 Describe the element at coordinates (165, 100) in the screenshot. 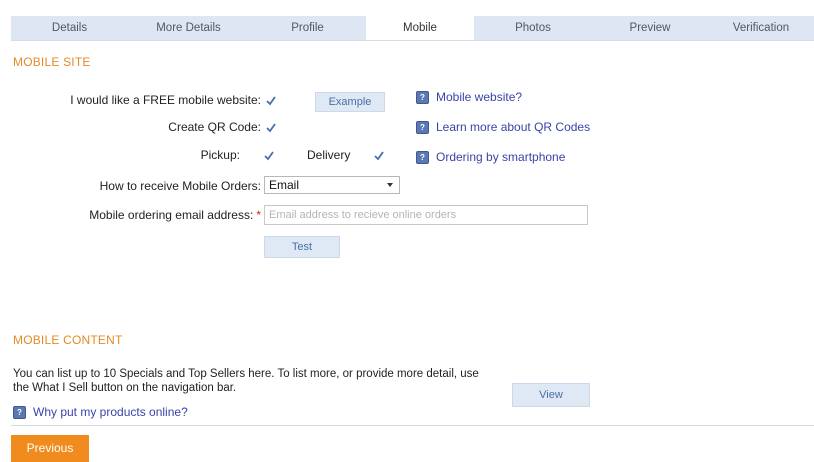

I see `free-site-label: I would like a FREE mobile website:` at that location.